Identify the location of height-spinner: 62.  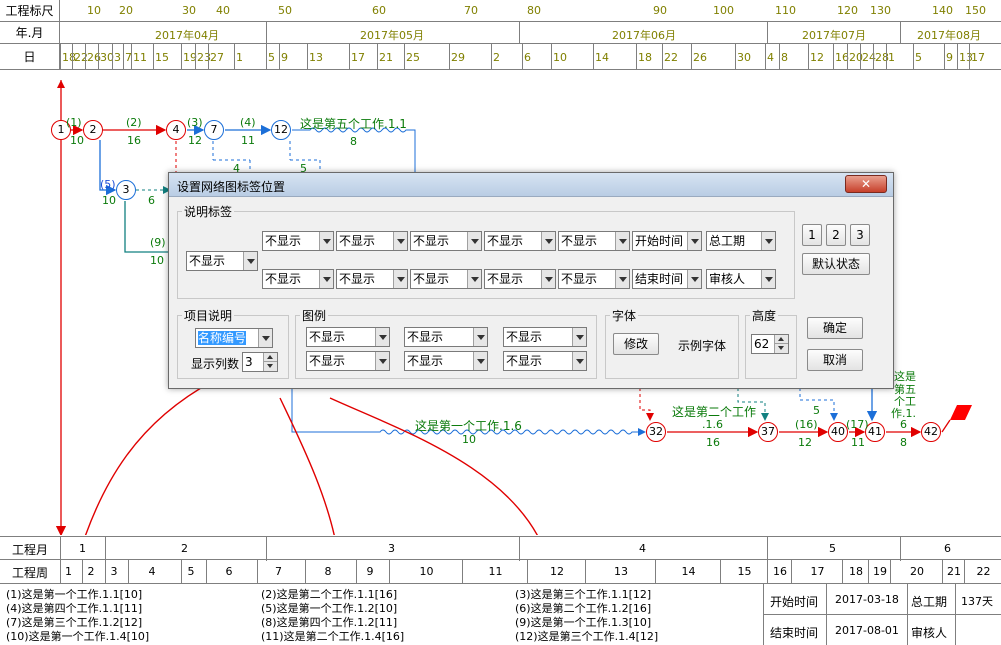
(770, 344).